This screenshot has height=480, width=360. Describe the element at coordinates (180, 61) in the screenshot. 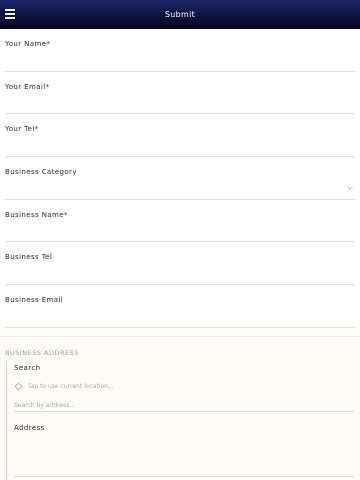

I see `your-name-input` at that location.